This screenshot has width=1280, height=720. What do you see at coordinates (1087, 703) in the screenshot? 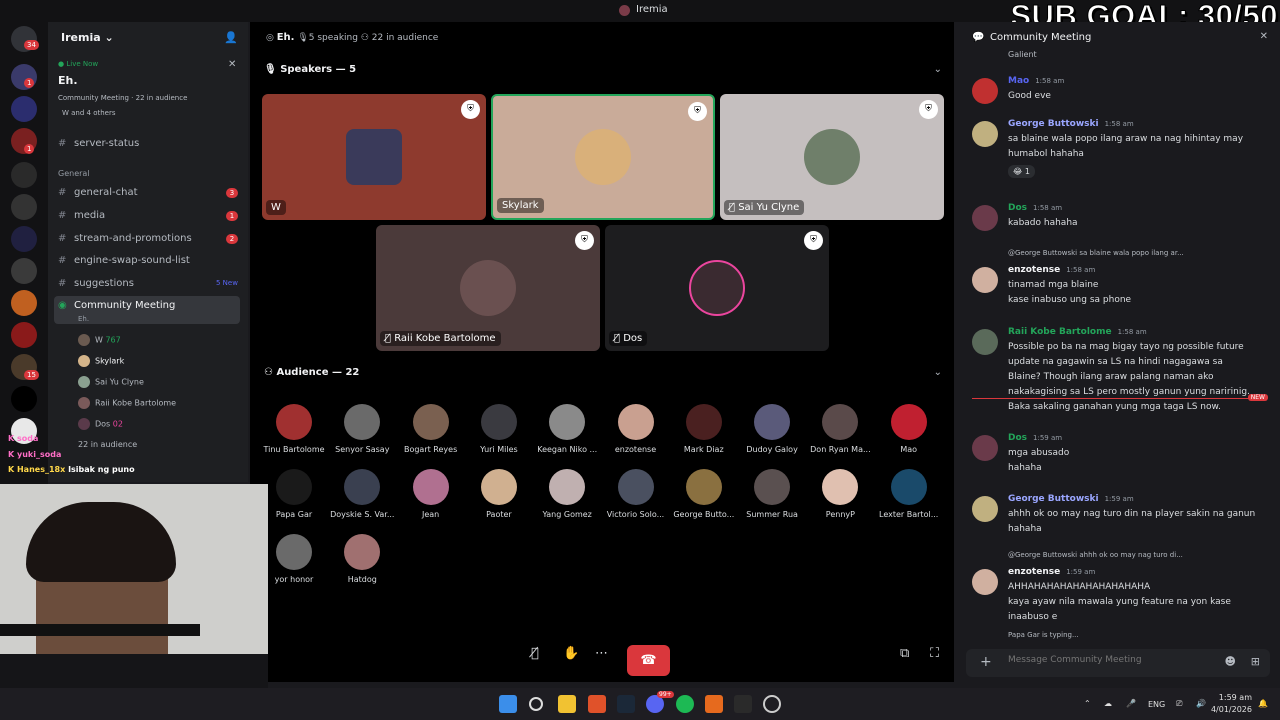
I see `tray-chevron-icon: ⌃` at bounding box center [1087, 703].